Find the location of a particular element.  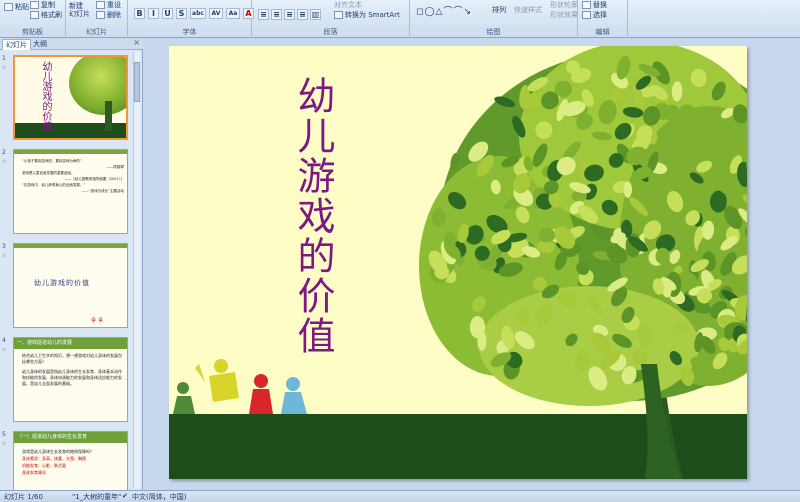

tab-slides: 幻灯片 is located at coordinates (16, 44).